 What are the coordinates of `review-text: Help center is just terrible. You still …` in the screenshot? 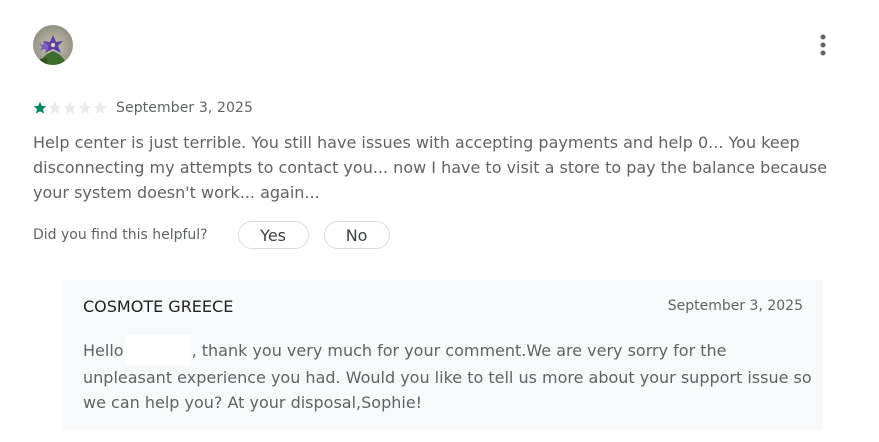 It's located at (430, 167).